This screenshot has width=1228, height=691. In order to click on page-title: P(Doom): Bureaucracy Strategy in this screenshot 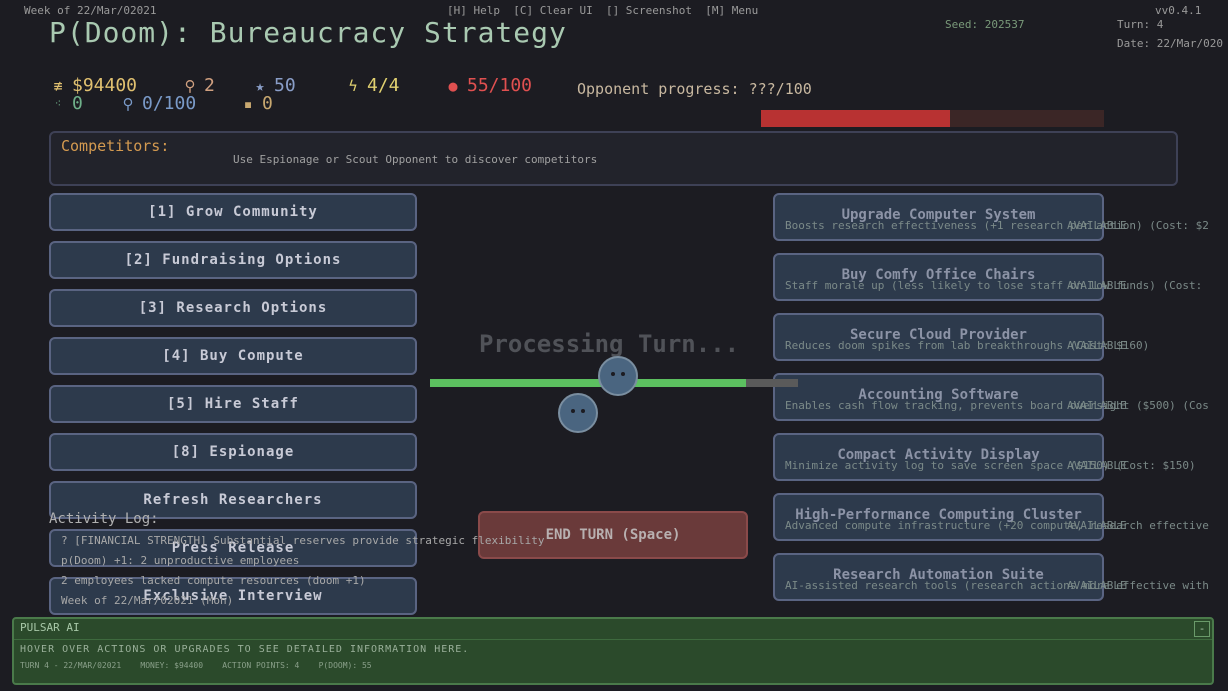, I will do `click(308, 32)`.